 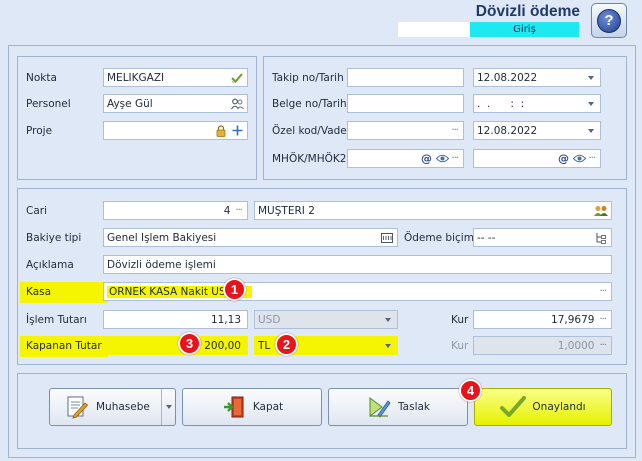 I want to click on belge-label: Belge no/Tarih, so click(x=309, y=104).